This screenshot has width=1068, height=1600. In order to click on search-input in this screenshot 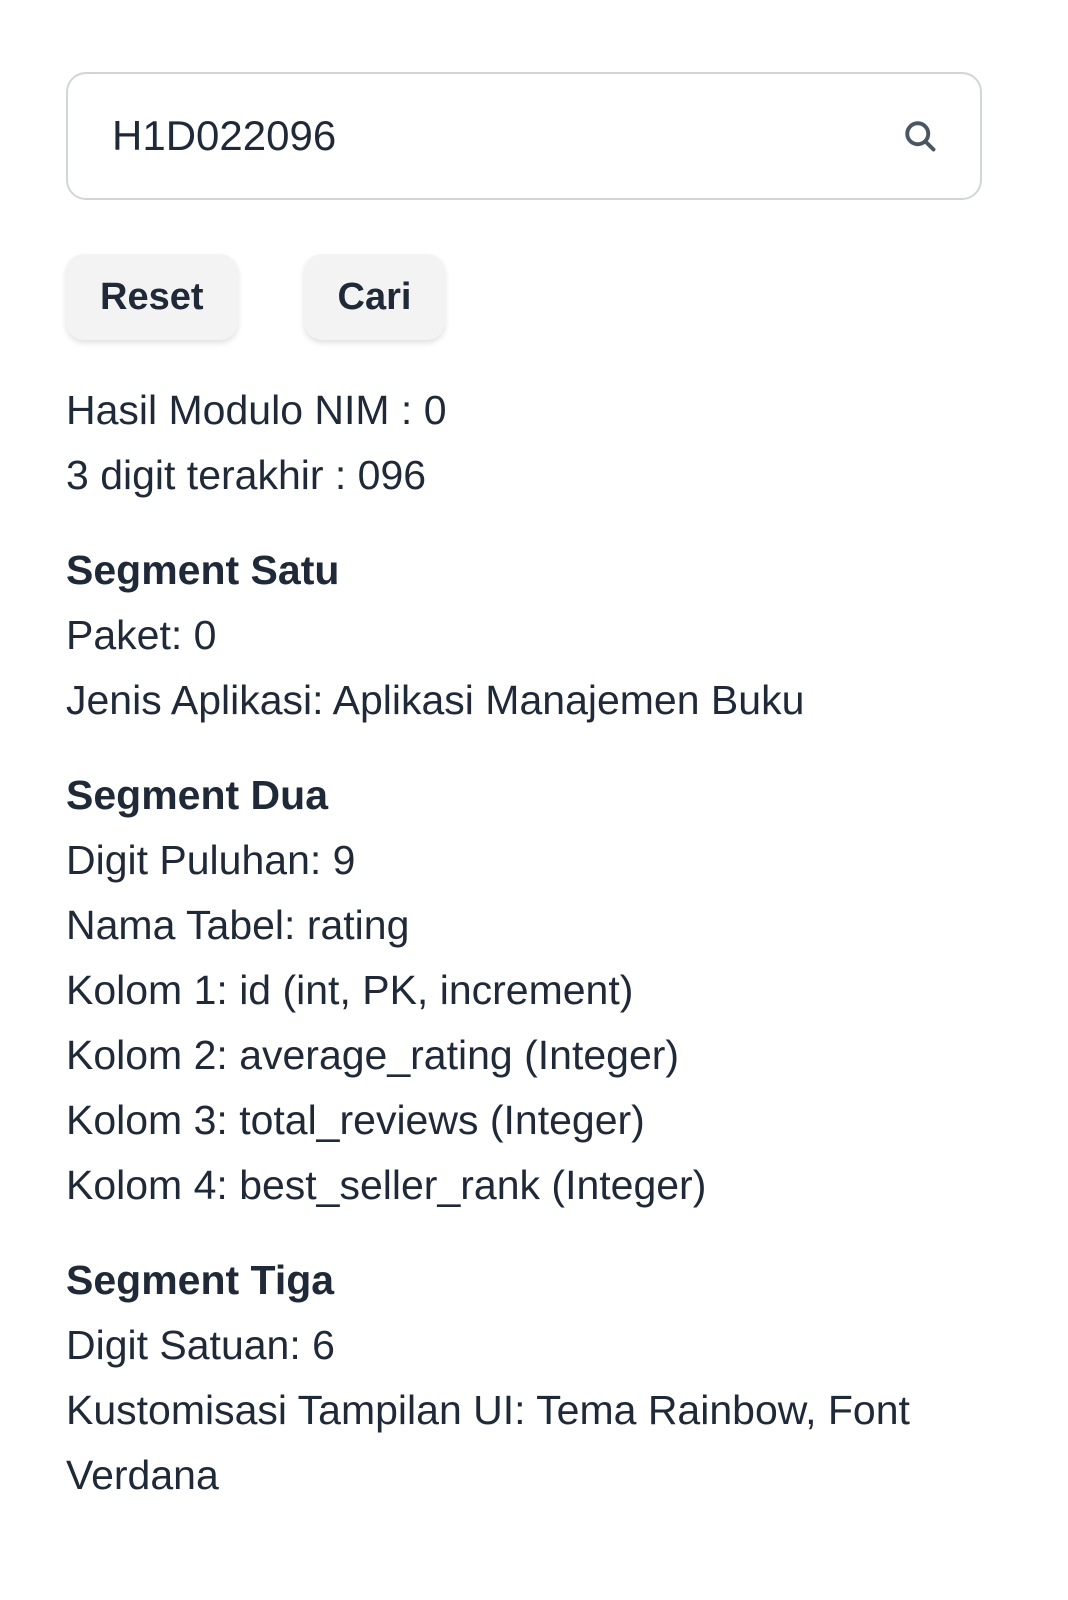, I will do `click(506, 136)`.